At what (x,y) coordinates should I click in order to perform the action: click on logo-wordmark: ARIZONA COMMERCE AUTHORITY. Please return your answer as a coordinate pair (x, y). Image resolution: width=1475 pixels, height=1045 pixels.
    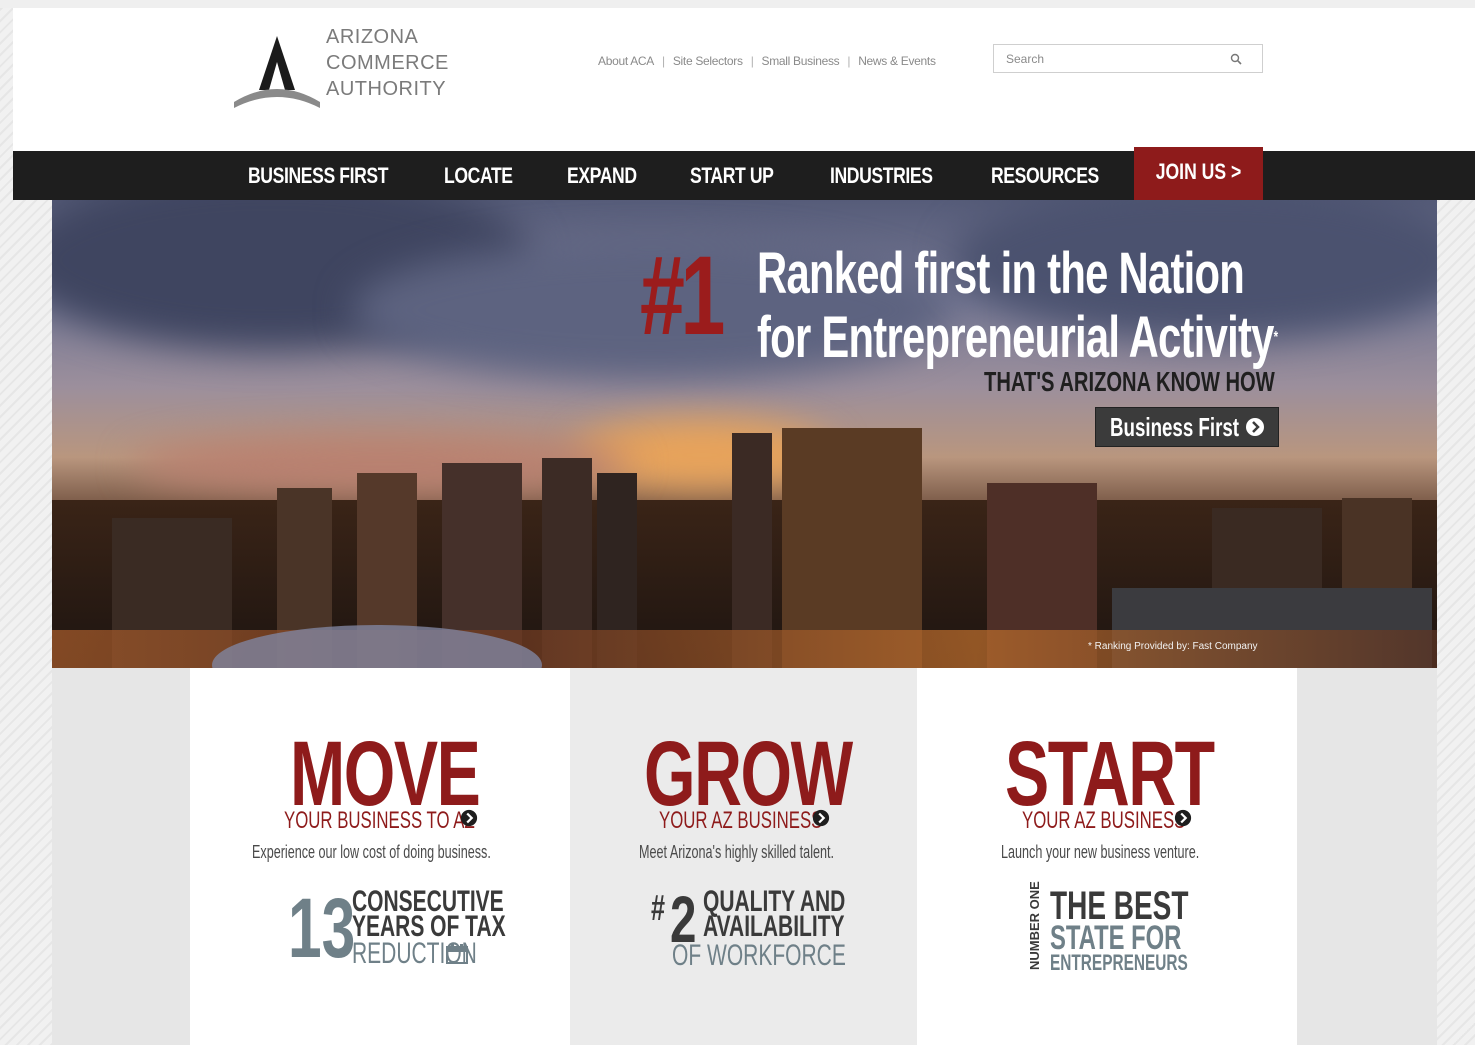
    Looking at the image, I should click on (396, 63).